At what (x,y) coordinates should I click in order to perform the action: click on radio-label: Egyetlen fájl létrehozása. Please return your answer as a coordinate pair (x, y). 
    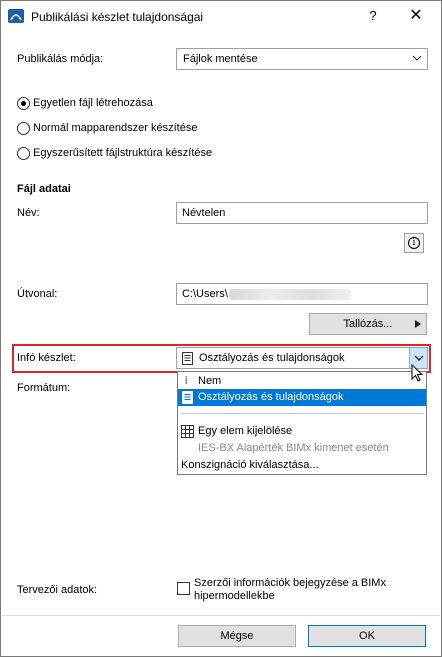
    Looking at the image, I should click on (93, 103).